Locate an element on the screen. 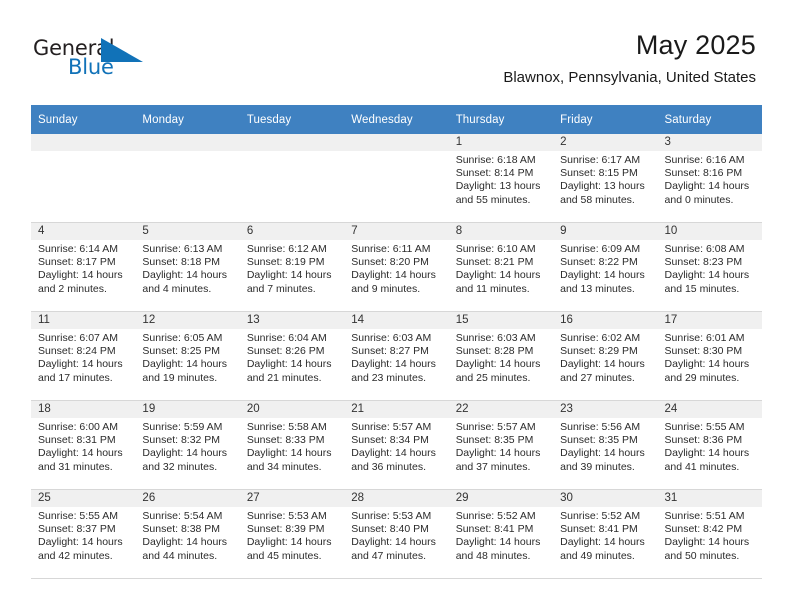 This screenshot has width=792, height=612. sunrise-text: Sunrise: 6:16 AM is located at coordinates (704, 160).